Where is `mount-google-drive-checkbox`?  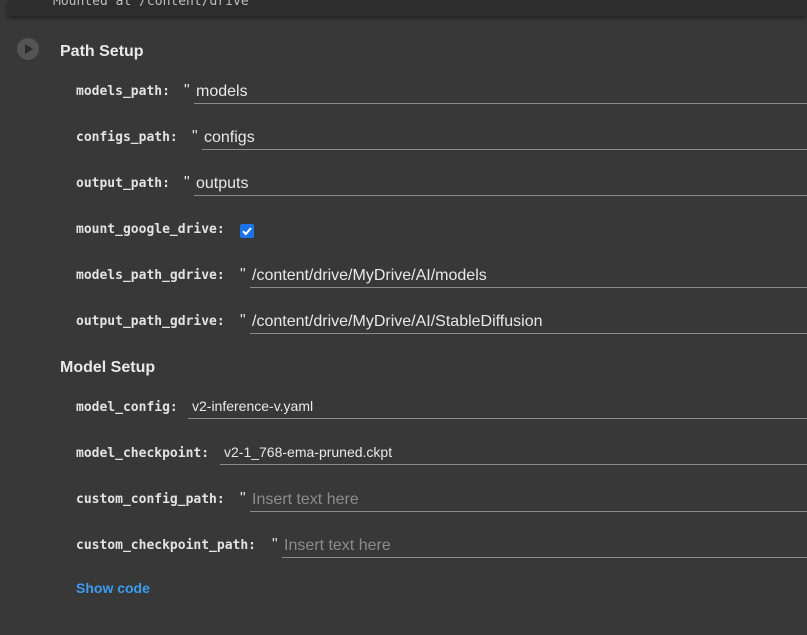
mount-google-drive-checkbox is located at coordinates (247, 231).